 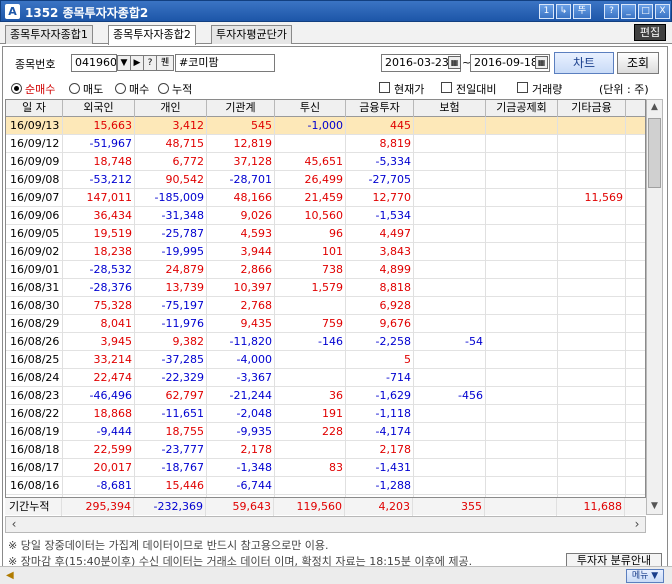 I want to click on link-number-button: 1, so click(x=546, y=11).